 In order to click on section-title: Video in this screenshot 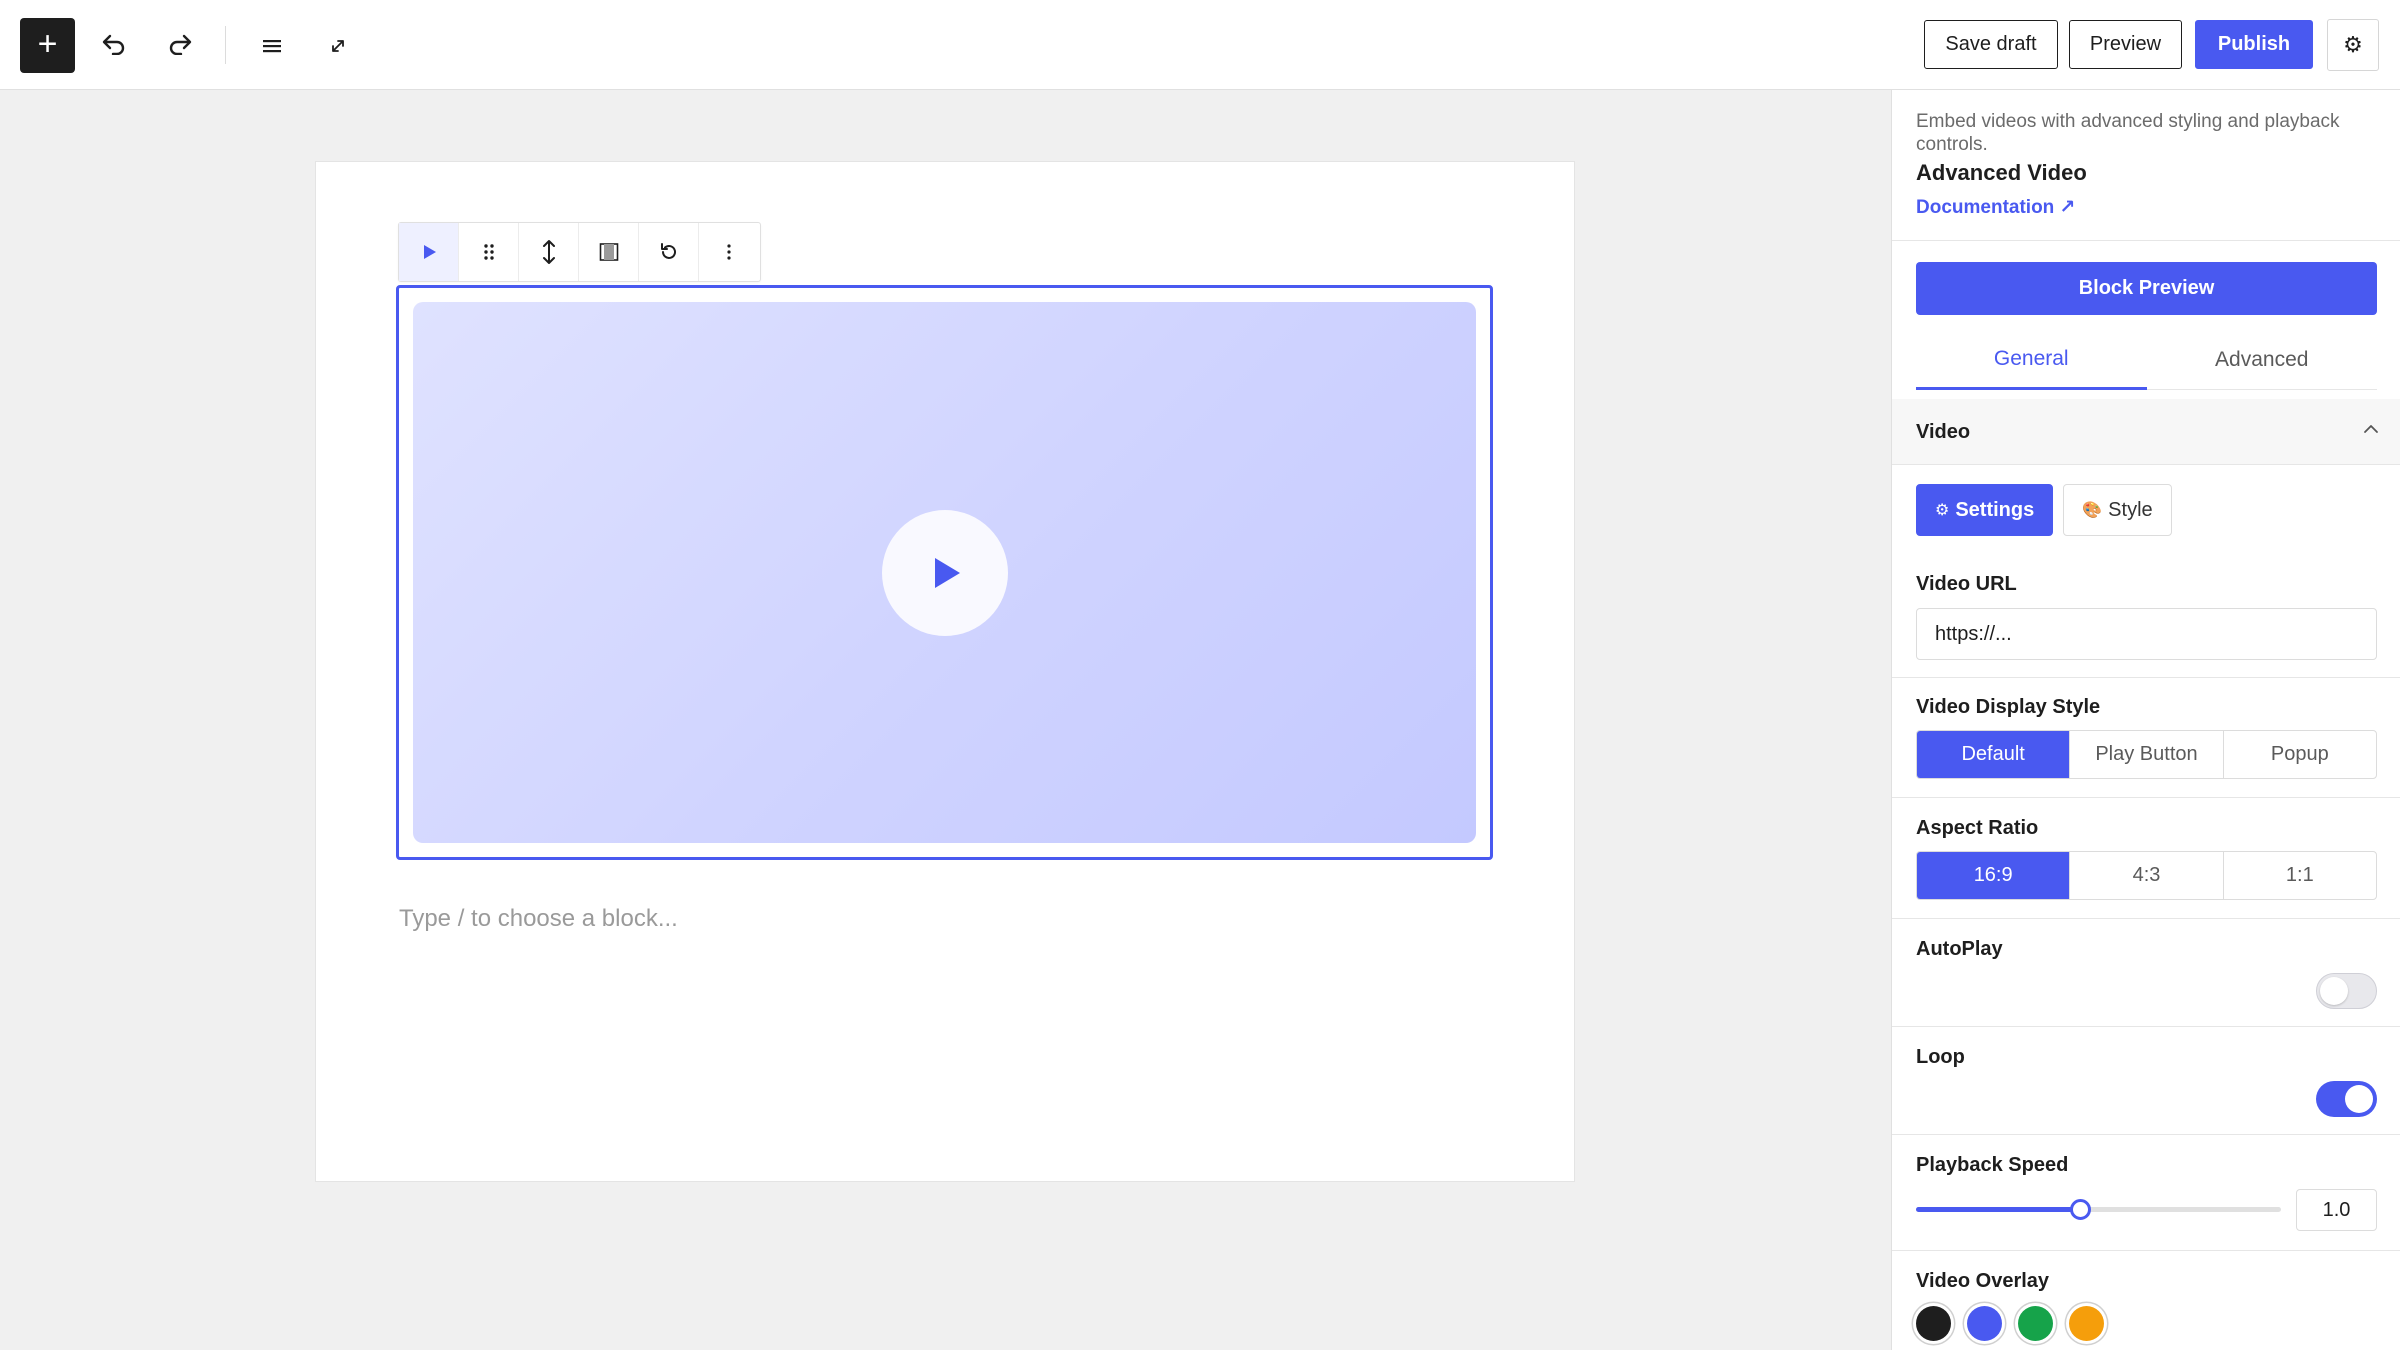, I will do `click(1943, 432)`.